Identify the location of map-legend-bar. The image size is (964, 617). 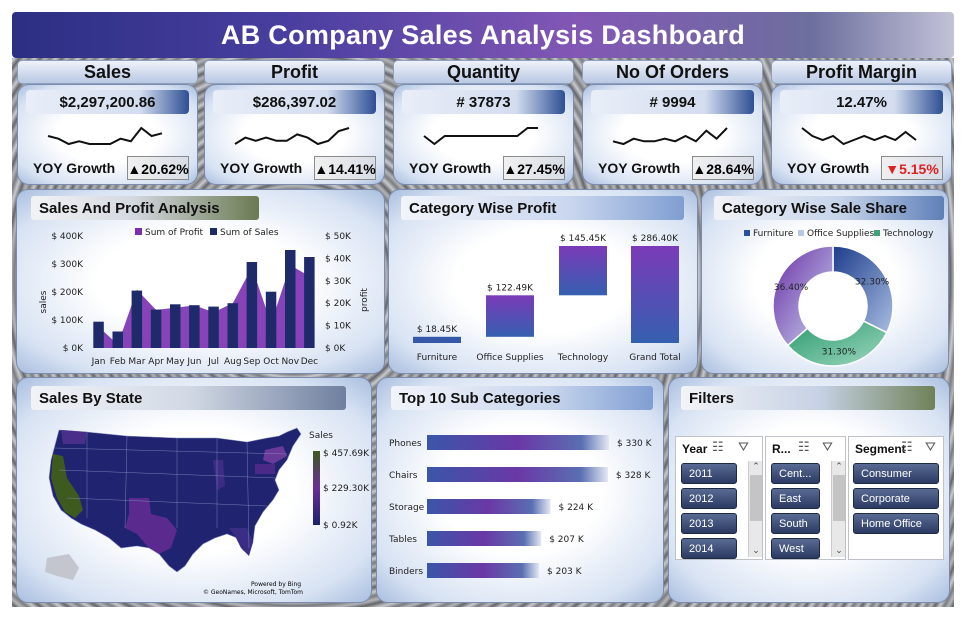
(316, 488).